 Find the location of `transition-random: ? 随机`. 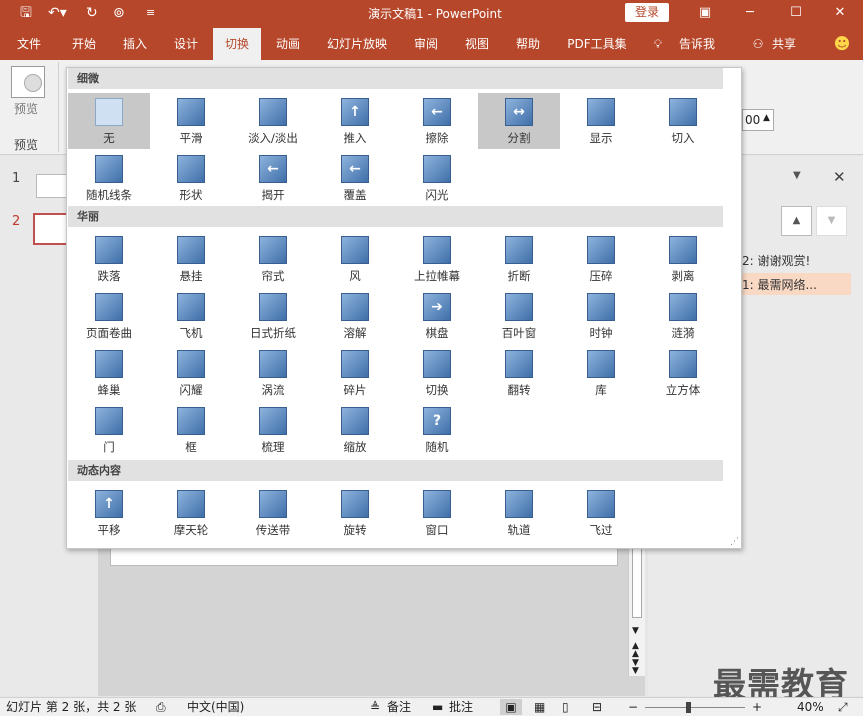

transition-random: ? 随机 is located at coordinates (437, 430).